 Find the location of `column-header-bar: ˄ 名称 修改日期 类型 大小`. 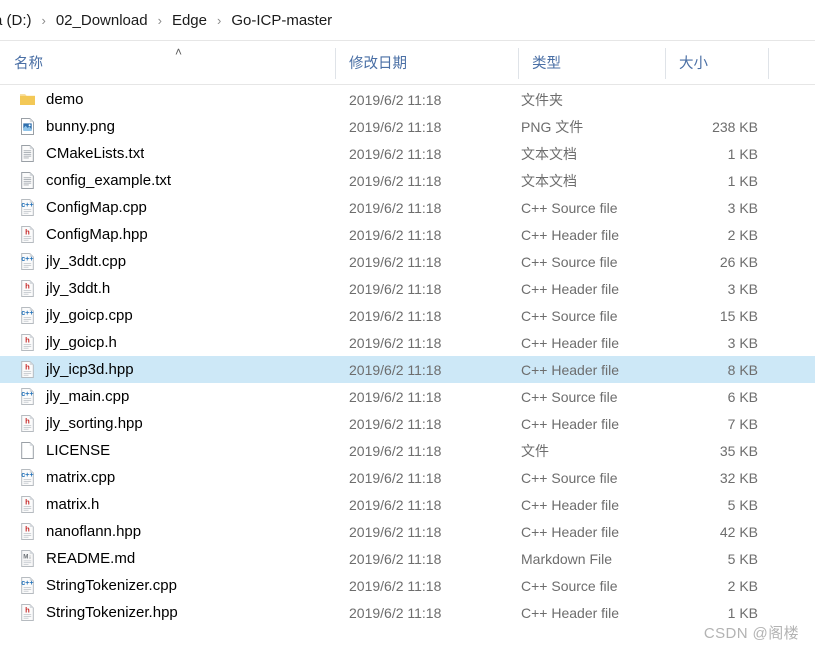

column-header-bar: ˄ 名称 修改日期 类型 大小 is located at coordinates (407, 62).